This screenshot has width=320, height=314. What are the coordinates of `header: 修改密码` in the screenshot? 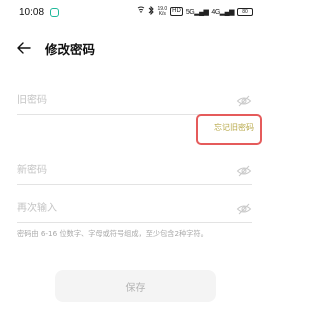 It's located at (135, 49).